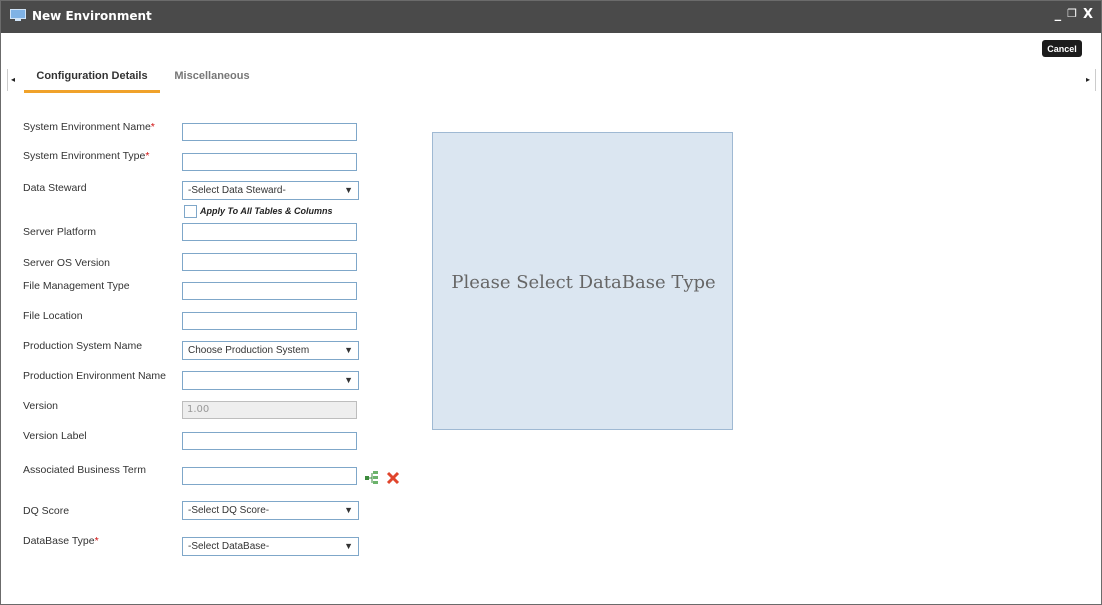  Describe the element at coordinates (1088, 14) in the screenshot. I see `close-icon: X` at that location.